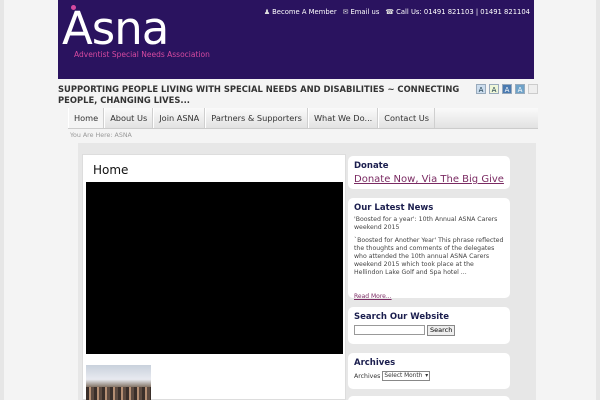 The height and width of the screenshot is (400, 600). I want to click on font-size-xlarge-button: A, so click(520, 89).